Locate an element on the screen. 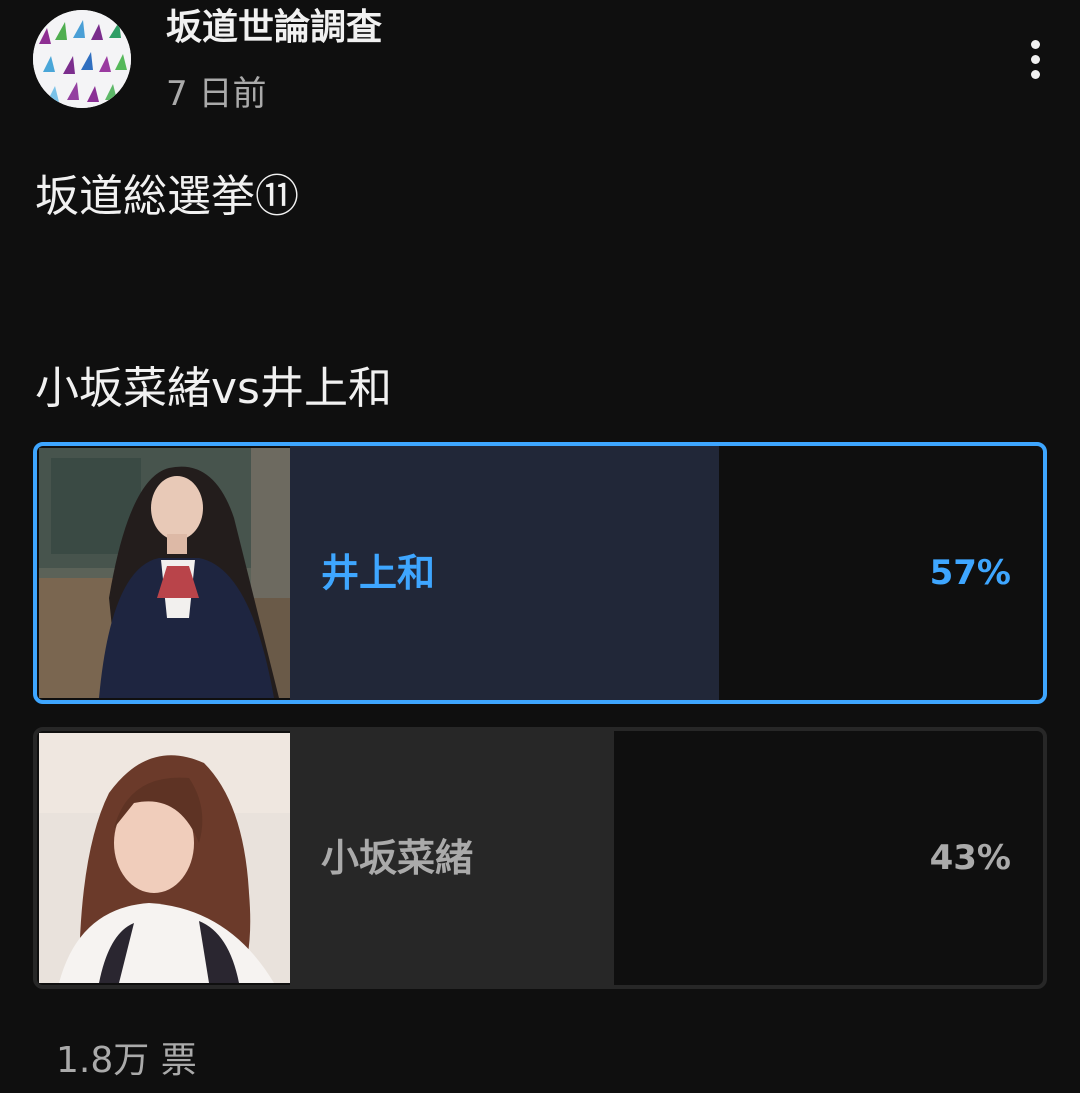  triangle-pattern-icon is located at coordinates (82, 59).